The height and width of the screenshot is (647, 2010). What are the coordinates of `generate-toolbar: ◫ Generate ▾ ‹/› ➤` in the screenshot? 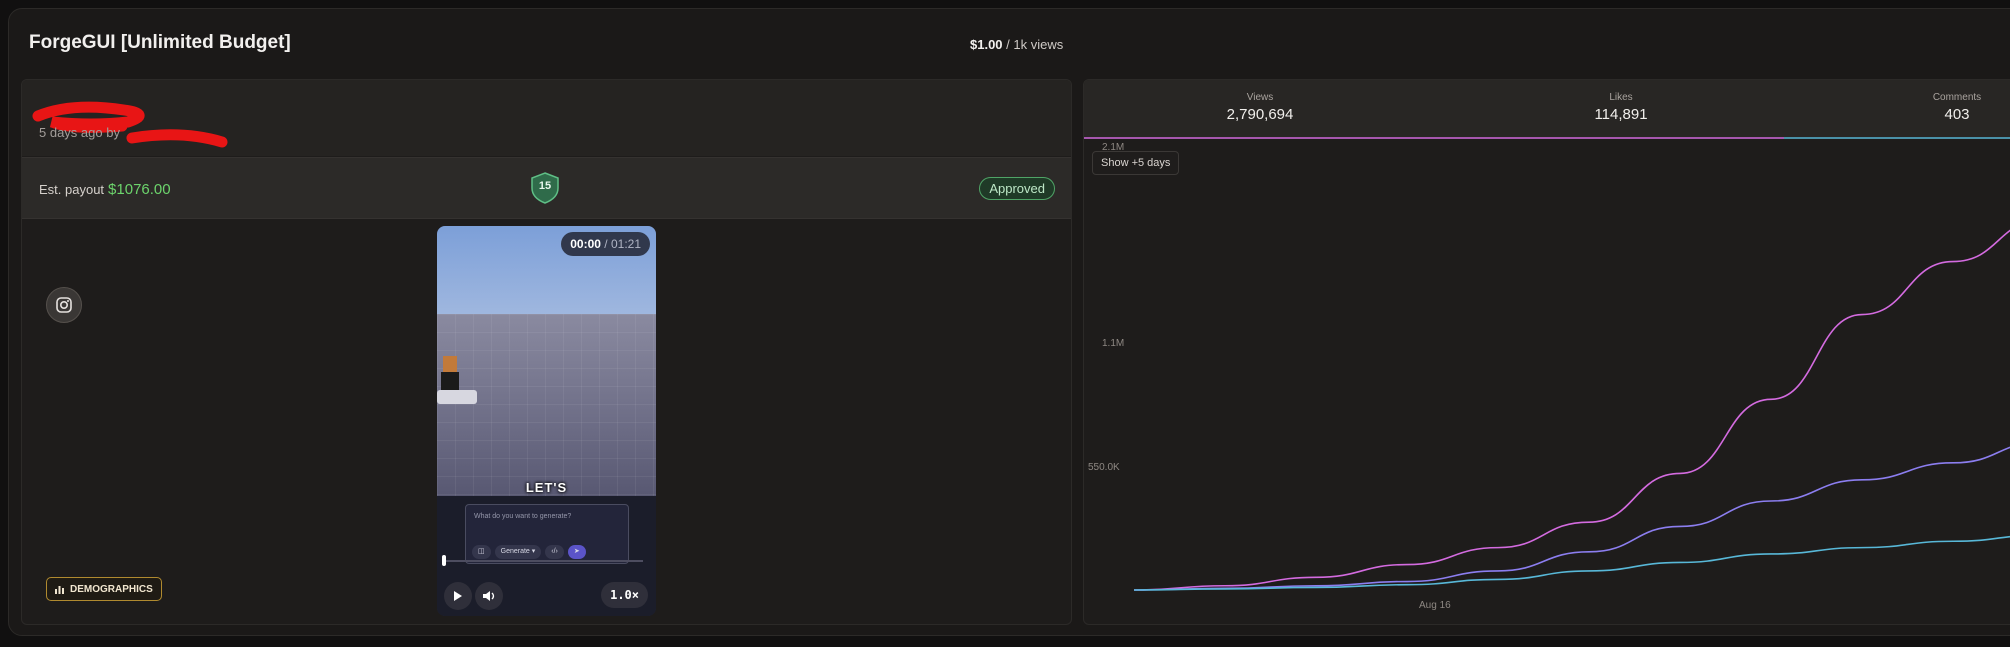 It's located at (529, 552).